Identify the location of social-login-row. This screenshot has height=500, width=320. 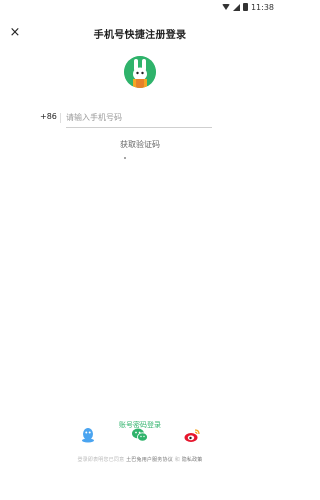
(140, 436).